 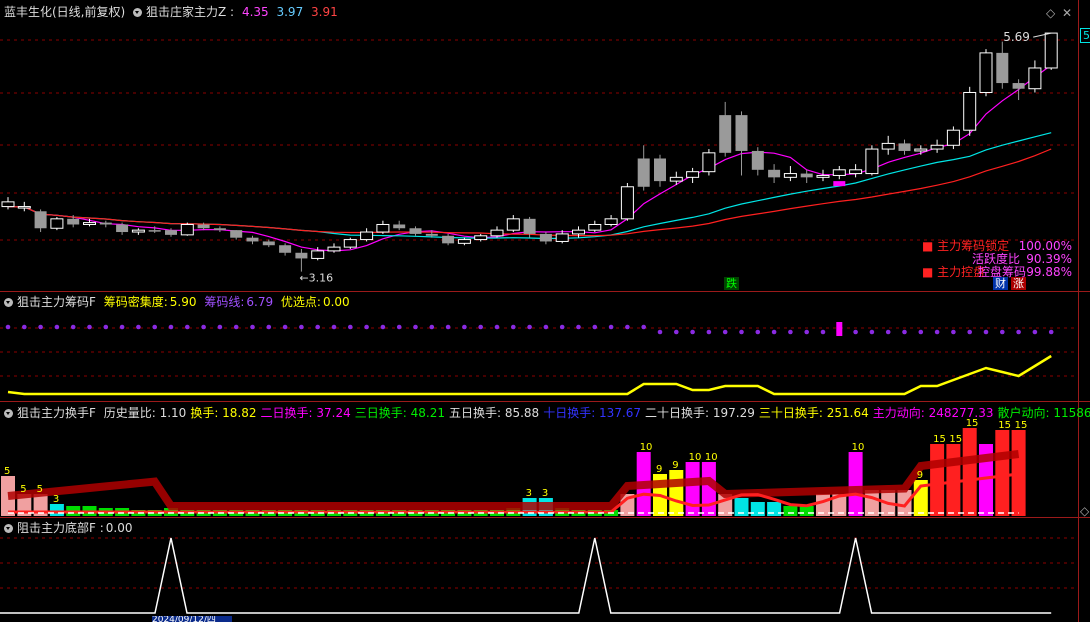 What do you see at coordinates (1078, 311) in the screenshot?
I see `right-edge-line` at bounding box center [1078, 311].